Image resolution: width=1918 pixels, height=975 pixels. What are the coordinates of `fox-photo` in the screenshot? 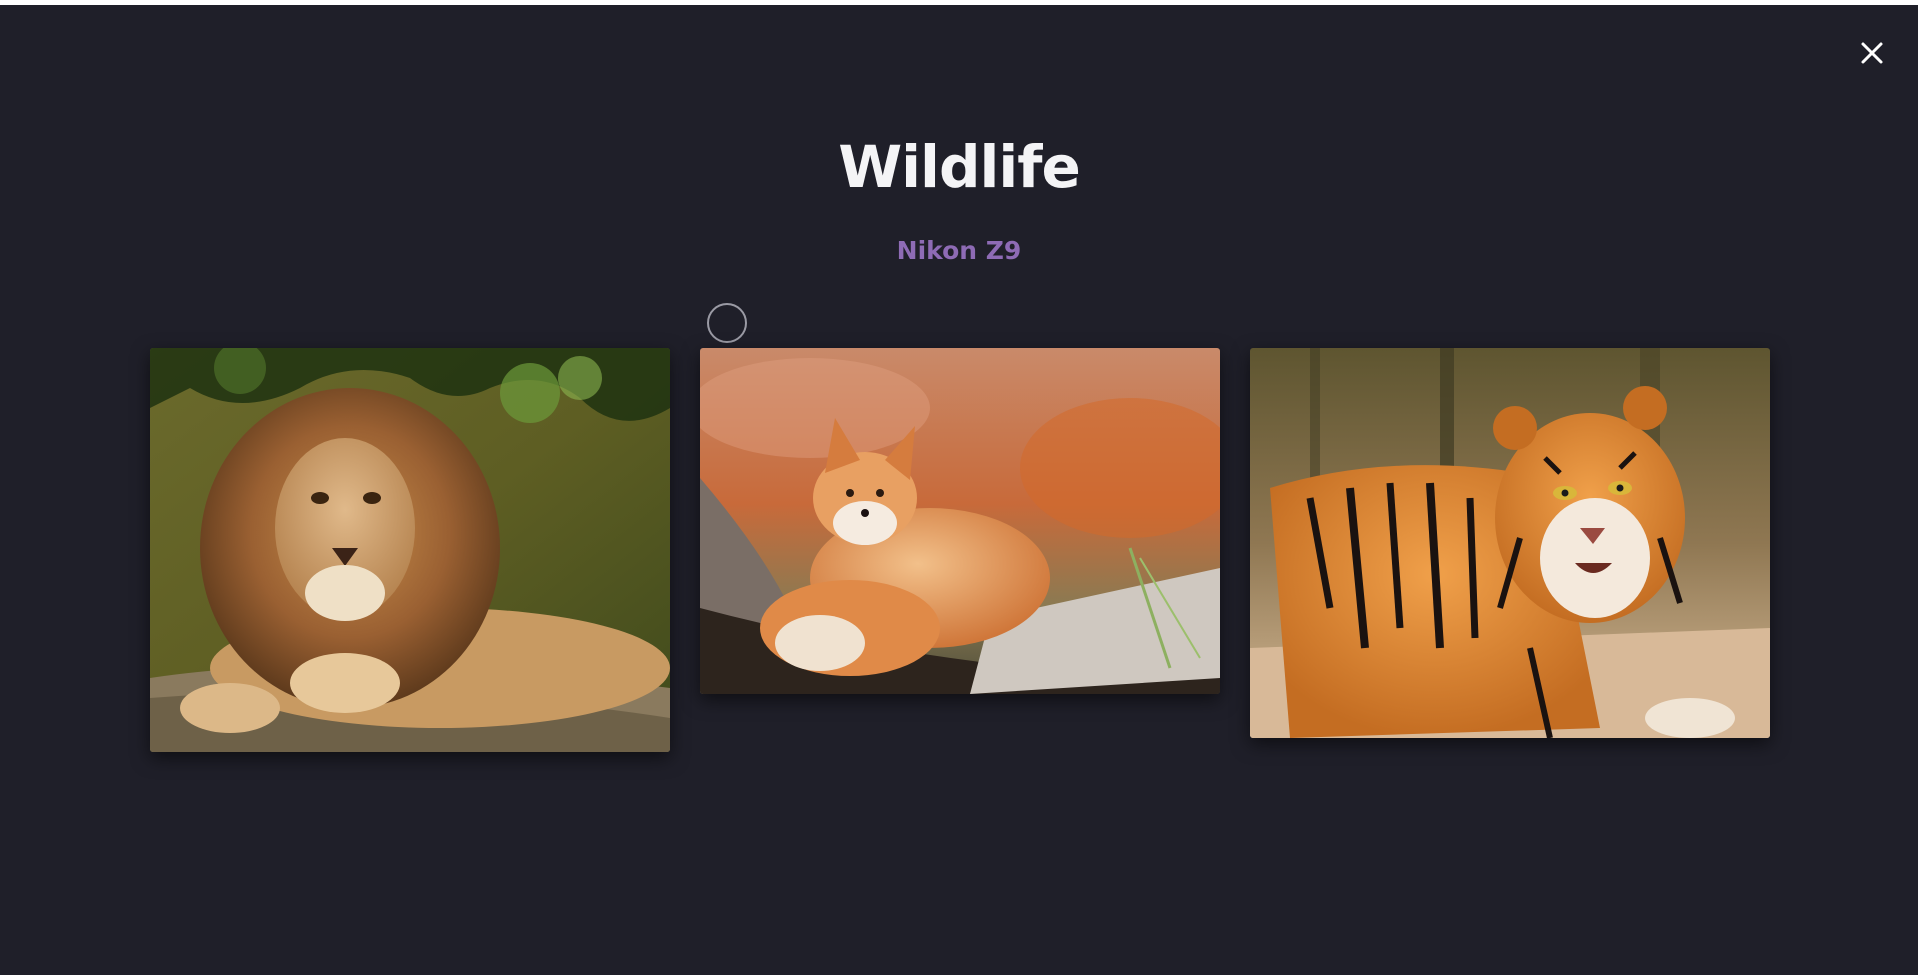 It's located at (960, 521).